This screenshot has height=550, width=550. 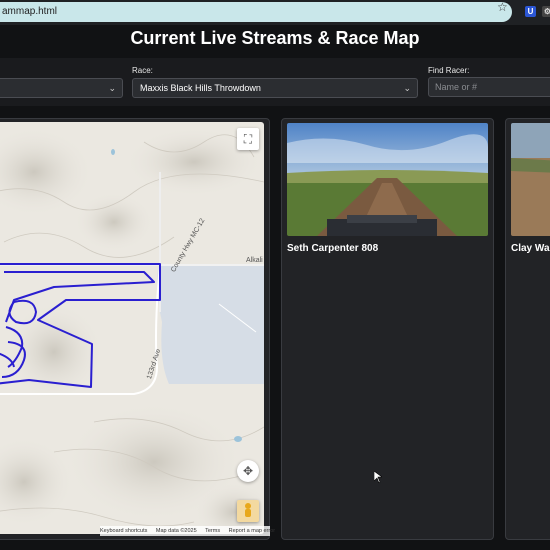 What do you see at coordinates (489, 87) in the screenshot?
I see `find-racer-input` at bounding box center [489, 87].